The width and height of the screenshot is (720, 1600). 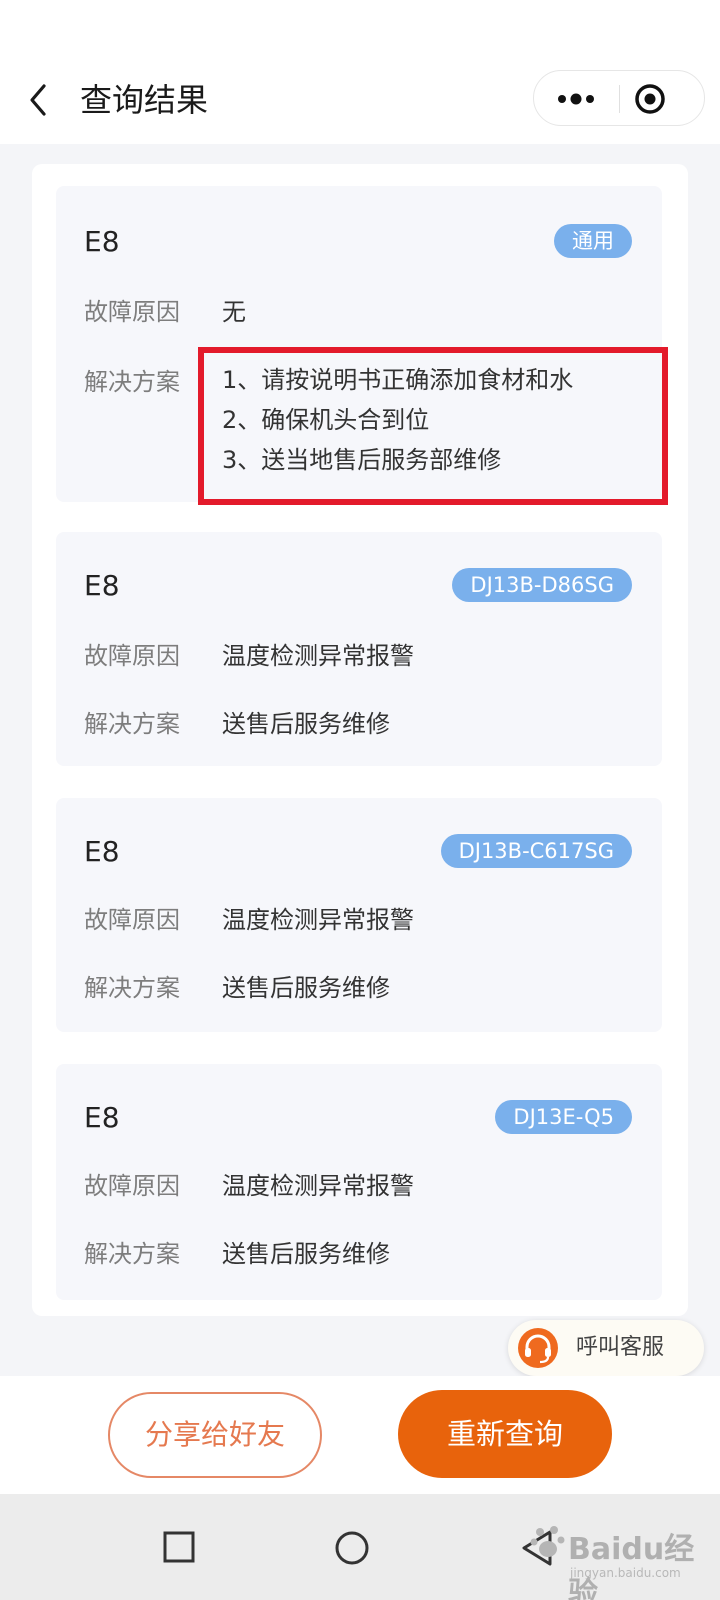 I want to click on requery-button: 重新查询, so click(x=505, y=1434).